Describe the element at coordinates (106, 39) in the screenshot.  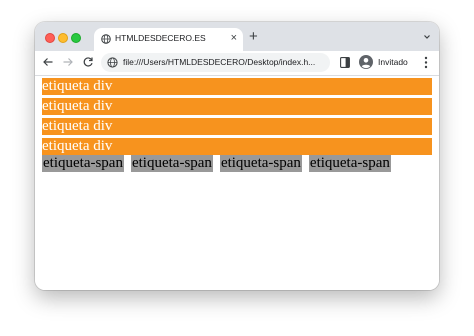
I see `globe-icon` at that location.